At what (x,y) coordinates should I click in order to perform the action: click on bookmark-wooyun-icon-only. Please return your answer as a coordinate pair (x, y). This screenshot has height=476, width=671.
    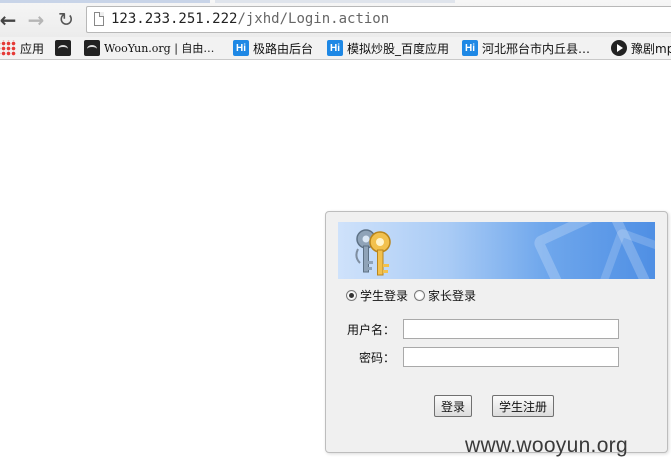
    Looking at the image, I should click on (65, 48).